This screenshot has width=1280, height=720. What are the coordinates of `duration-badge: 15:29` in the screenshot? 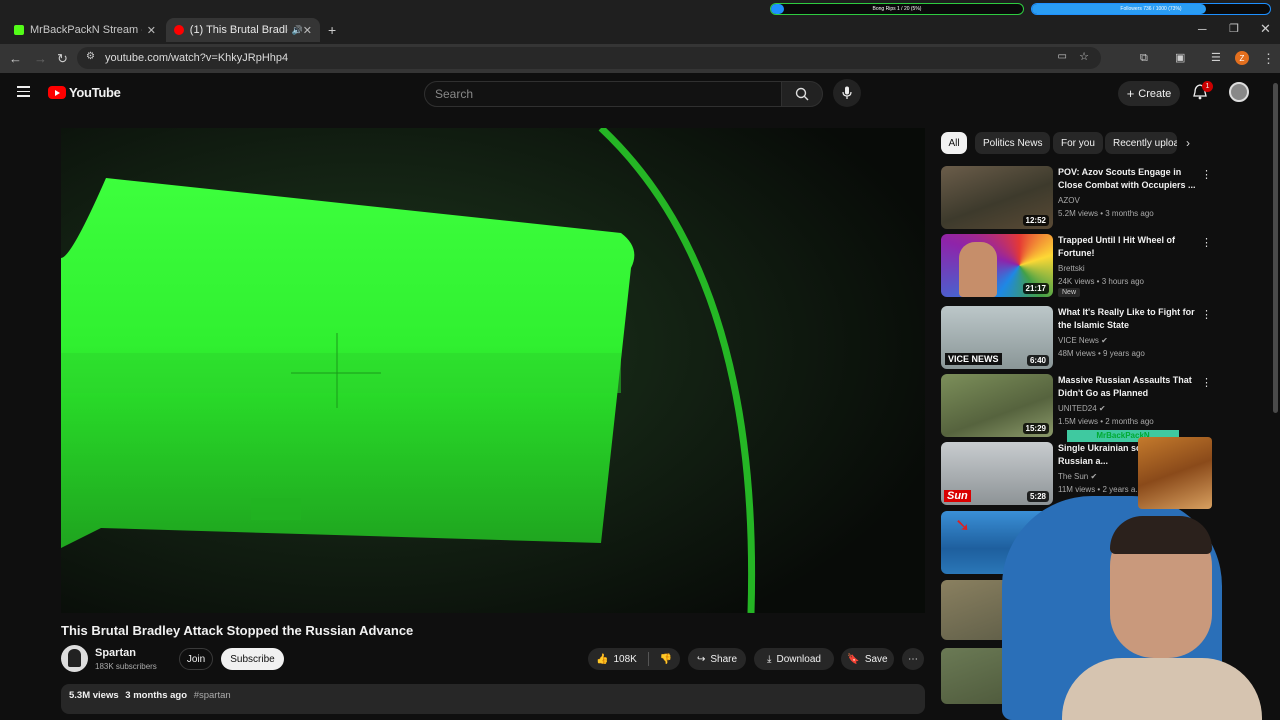 It's located at (1035, 428).